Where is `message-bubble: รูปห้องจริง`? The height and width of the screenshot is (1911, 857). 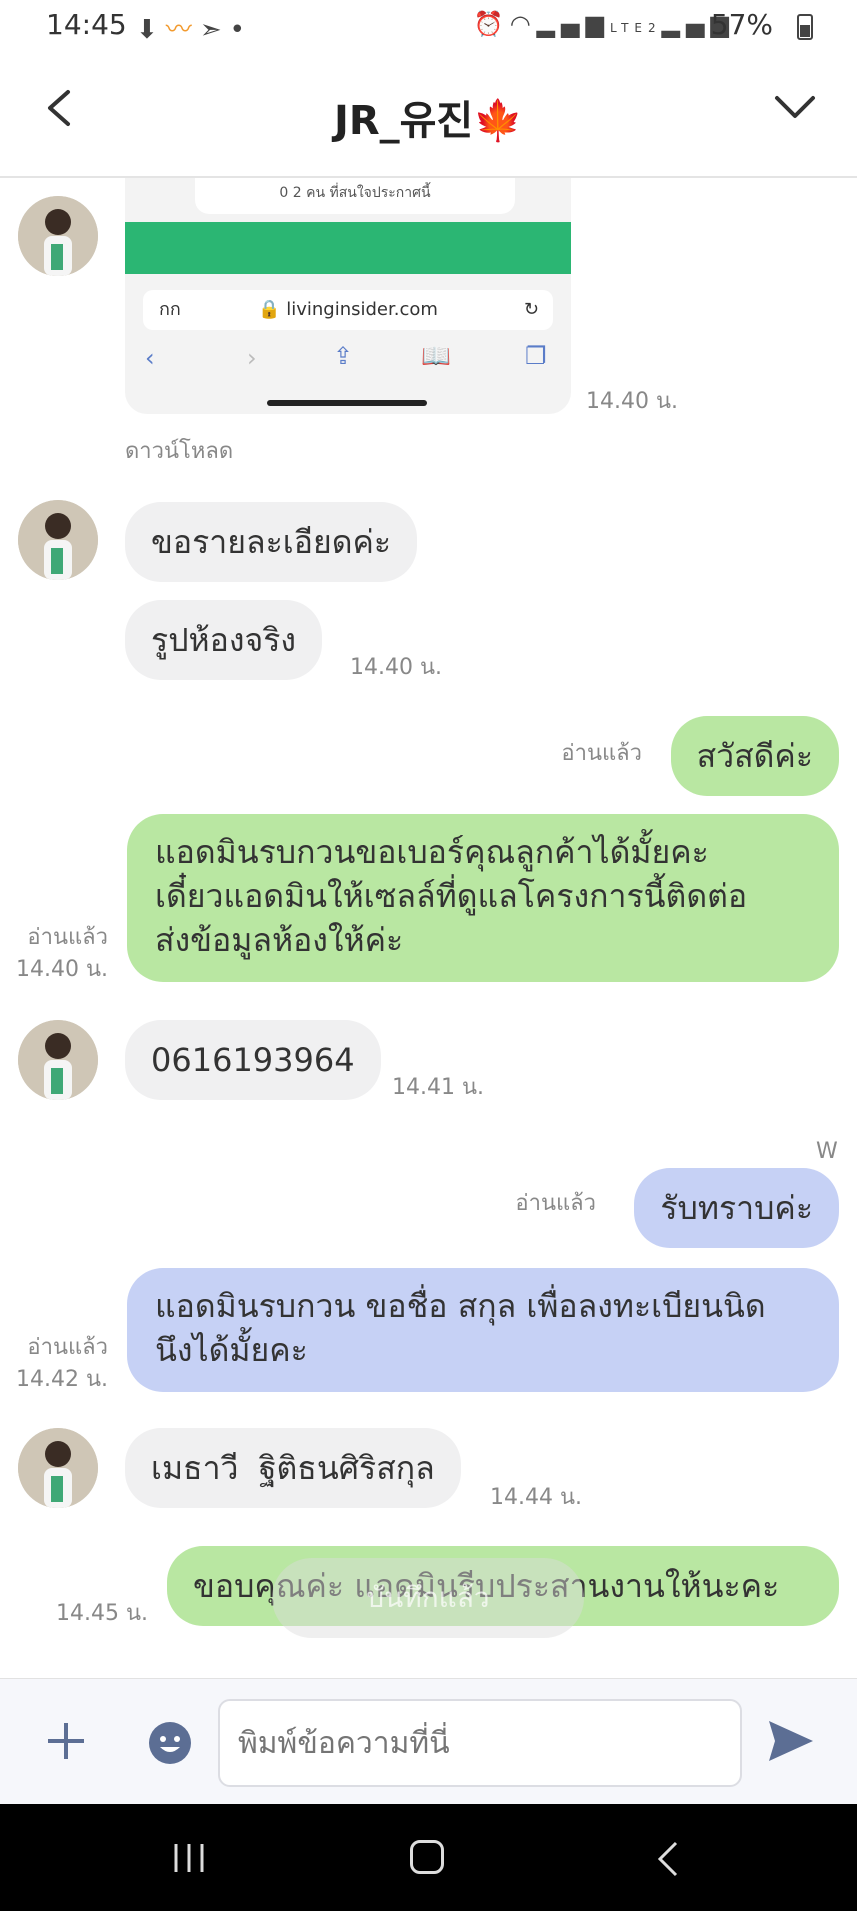 message-bubble: รูปห้องจริง is located at coordinates (223, 640).